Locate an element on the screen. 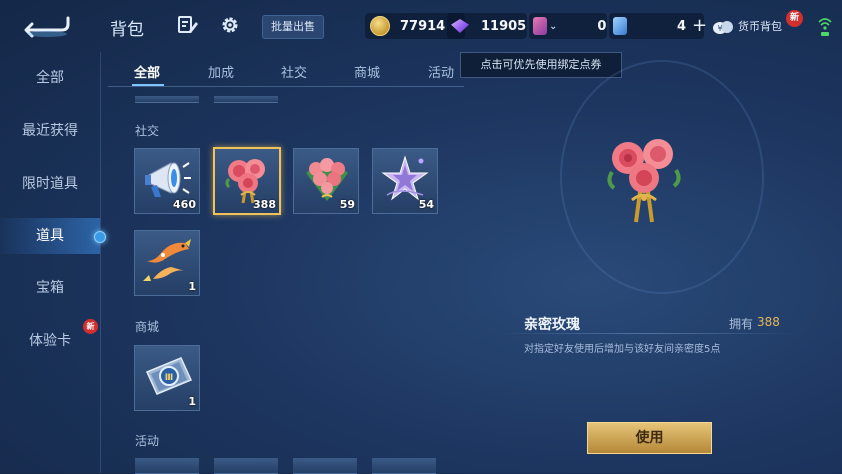 The width and height of the screenshot is (842, 474). item-name: 亲密玫瑰 is located at coordinates (552, 325).